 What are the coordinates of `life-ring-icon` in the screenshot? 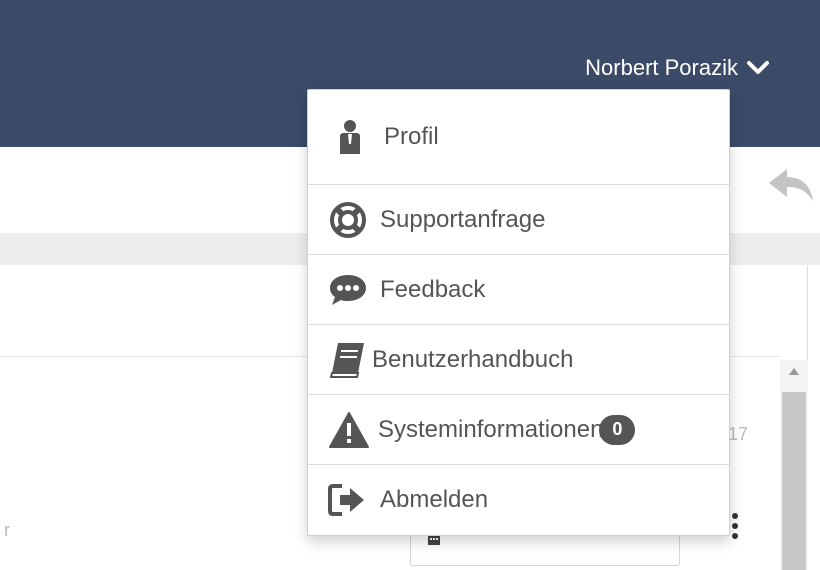 It's located at (348, 219).